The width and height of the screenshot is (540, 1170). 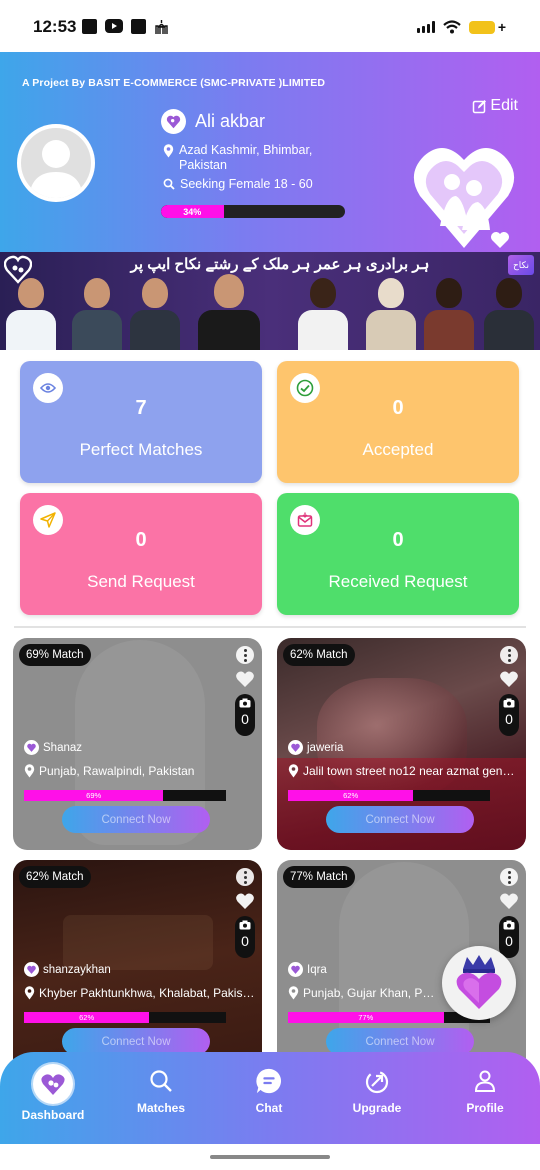 I want to click on nav-chat: Chat, so click(x=269, y=1091).